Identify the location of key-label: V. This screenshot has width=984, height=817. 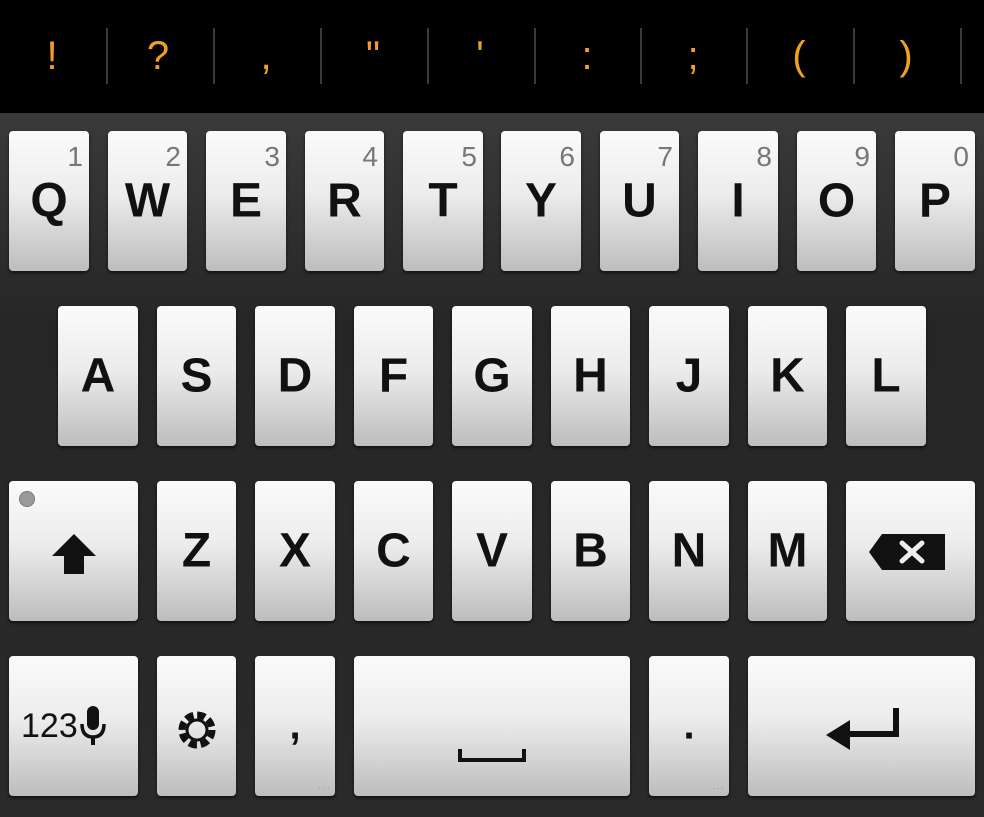
(491, 551).